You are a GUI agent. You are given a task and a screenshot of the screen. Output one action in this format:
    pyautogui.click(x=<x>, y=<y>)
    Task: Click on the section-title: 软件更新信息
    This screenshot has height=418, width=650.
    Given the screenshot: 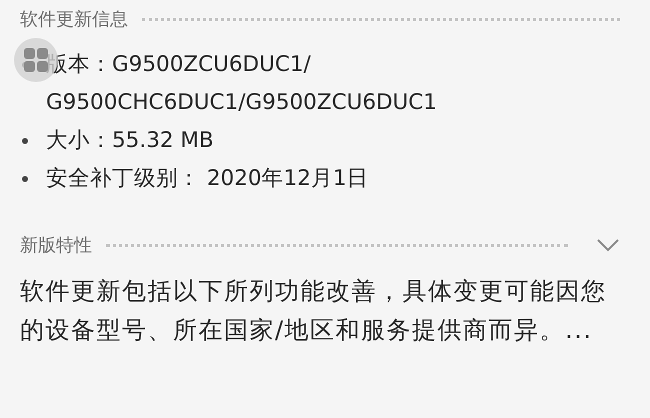 What is the action you would take?
    pyautogui.click(x=74, y=19)
    